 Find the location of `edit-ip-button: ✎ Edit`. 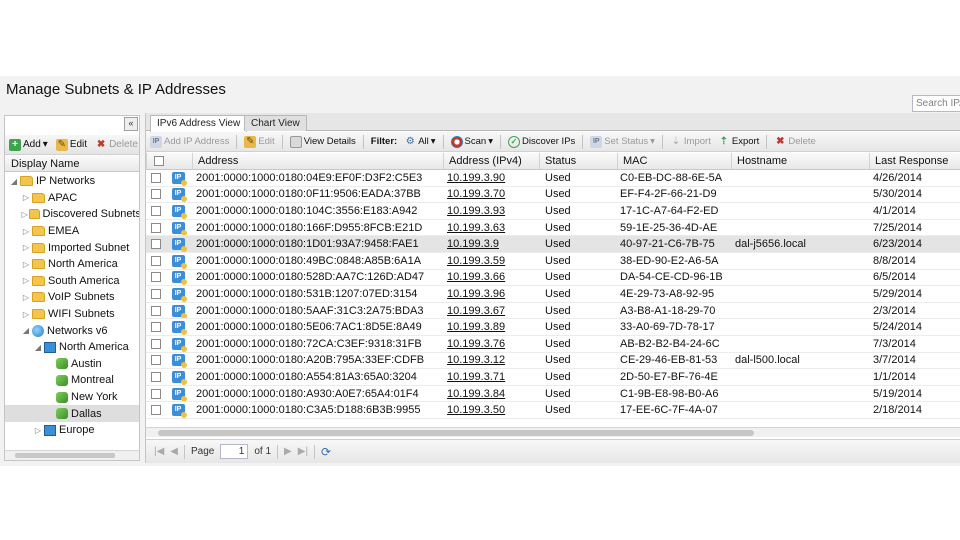

edit-ip-button: ✎ Edit is located at coordinates (259, 141).